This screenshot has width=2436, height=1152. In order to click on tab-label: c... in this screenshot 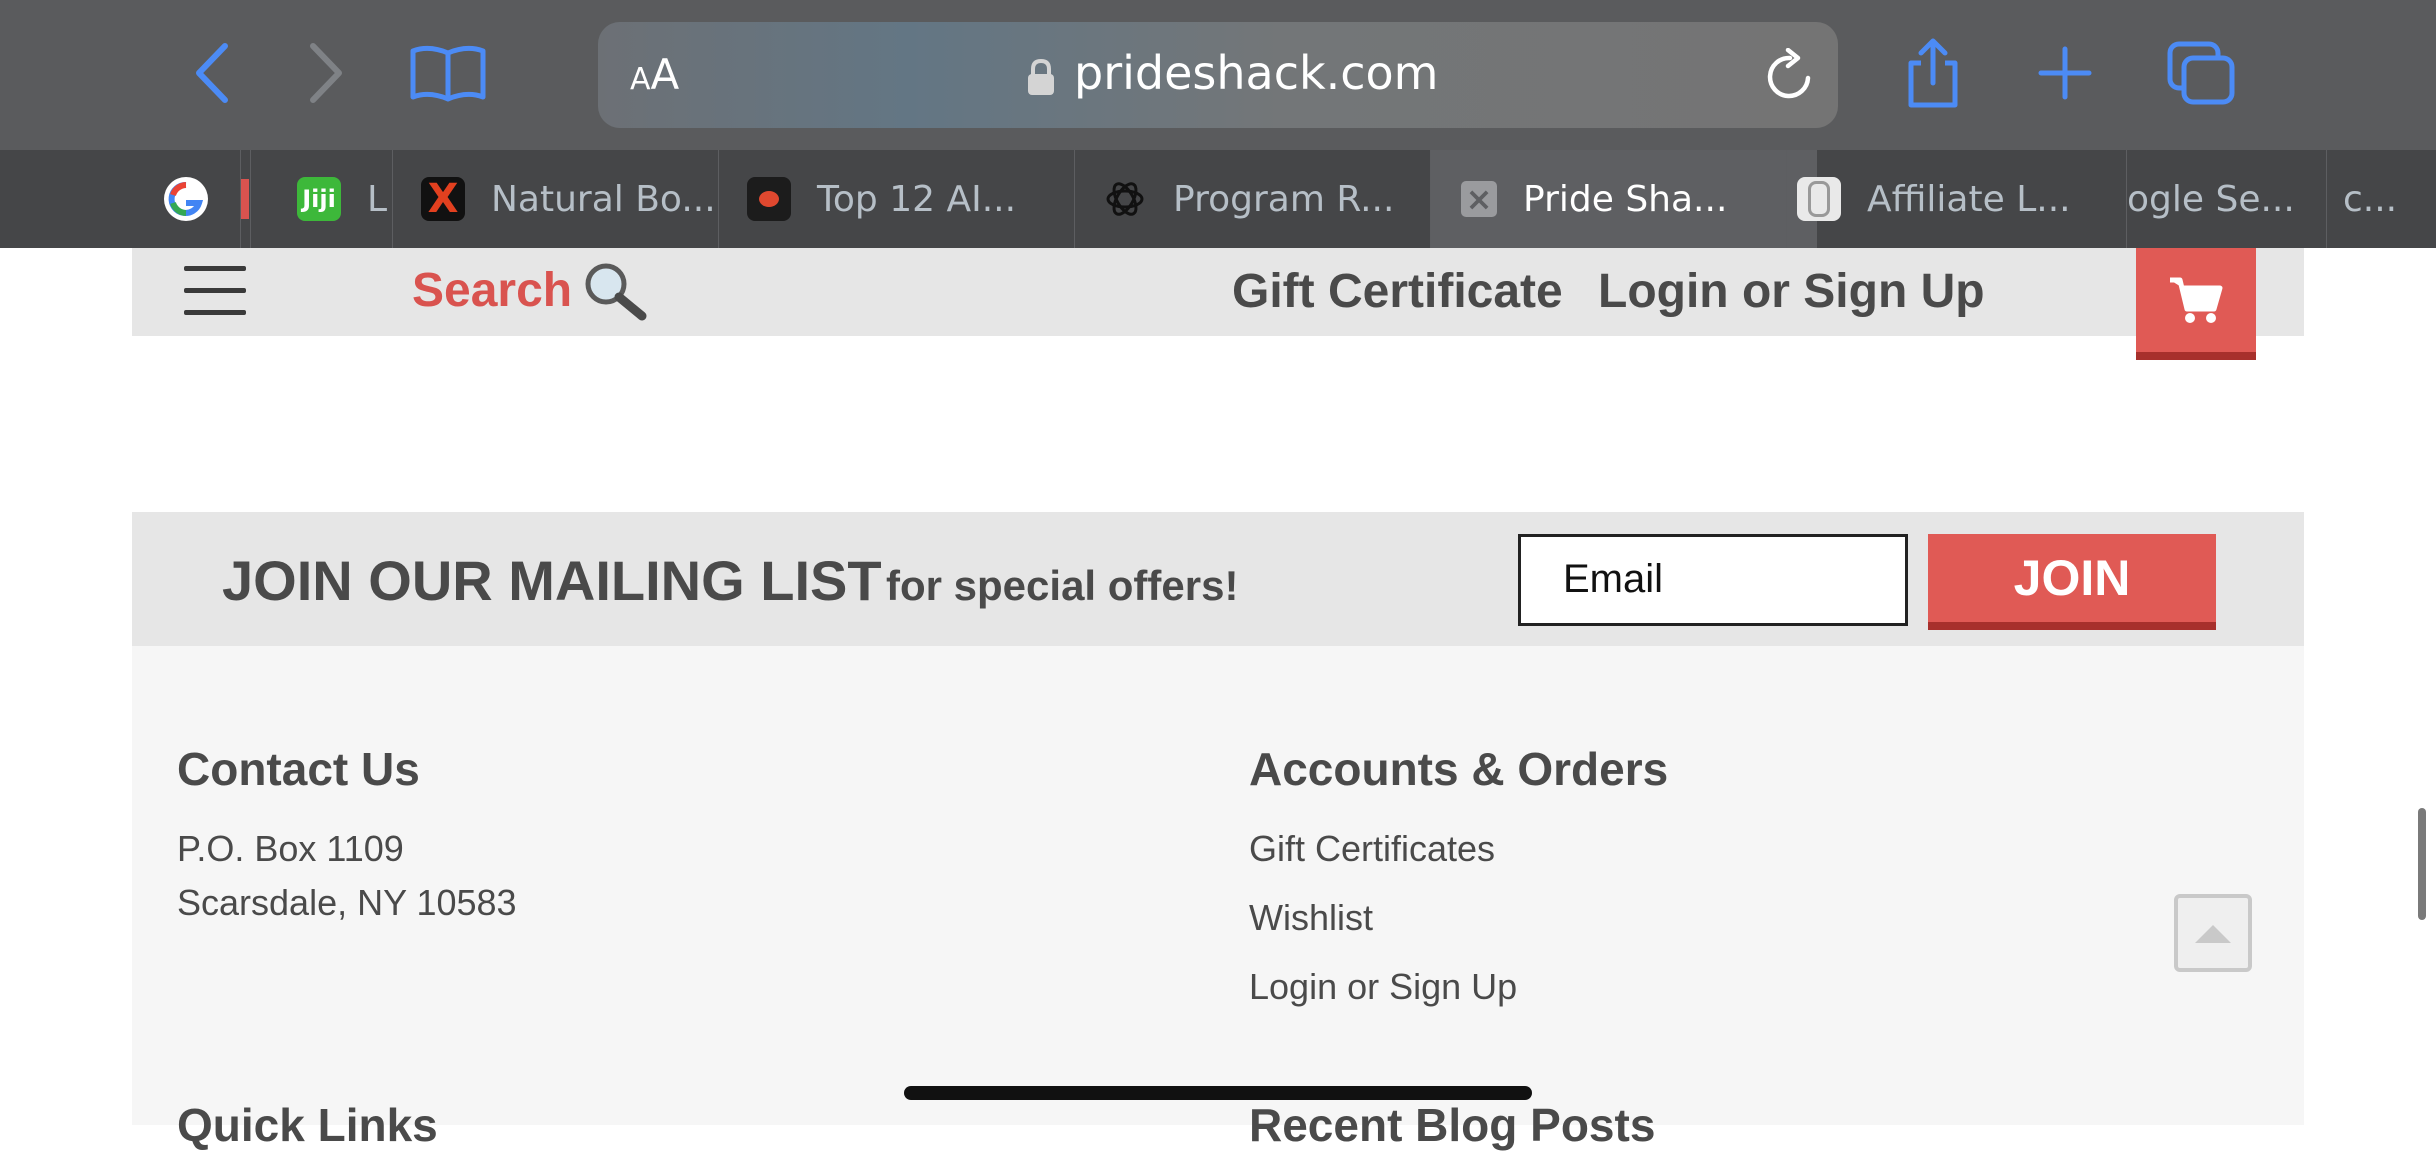, I will do `click(2370, 199)`.